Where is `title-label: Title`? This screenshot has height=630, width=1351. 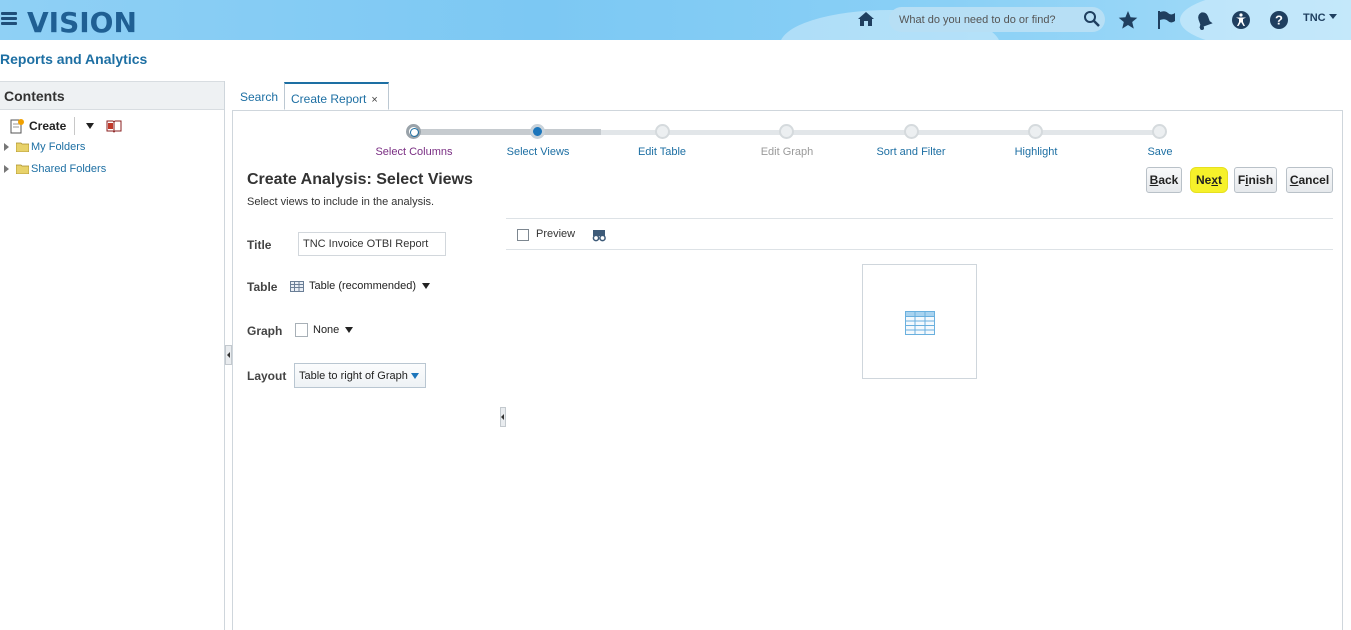
title-label: Title is located at coordinates (259, 245).